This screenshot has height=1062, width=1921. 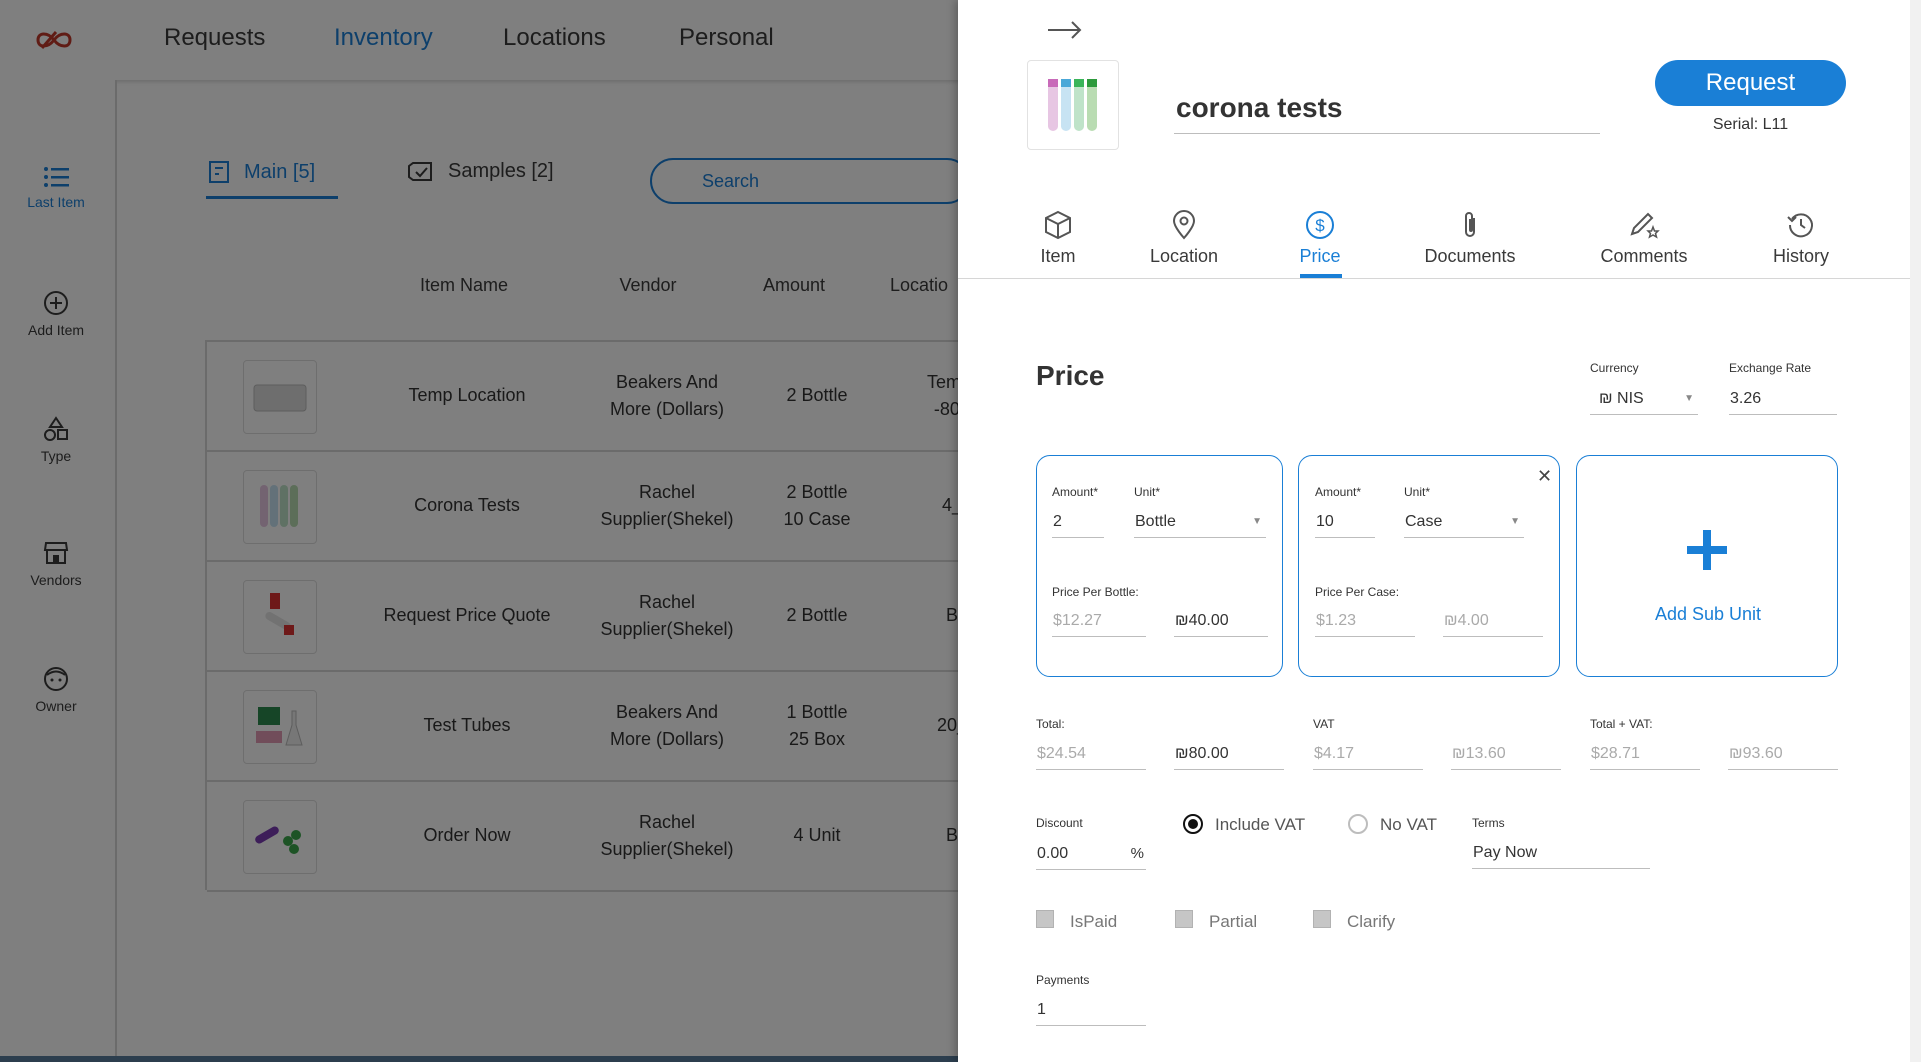 I want to click on price-per-unit-label: Price Per Bottle:, so click(x=1095, y=592).